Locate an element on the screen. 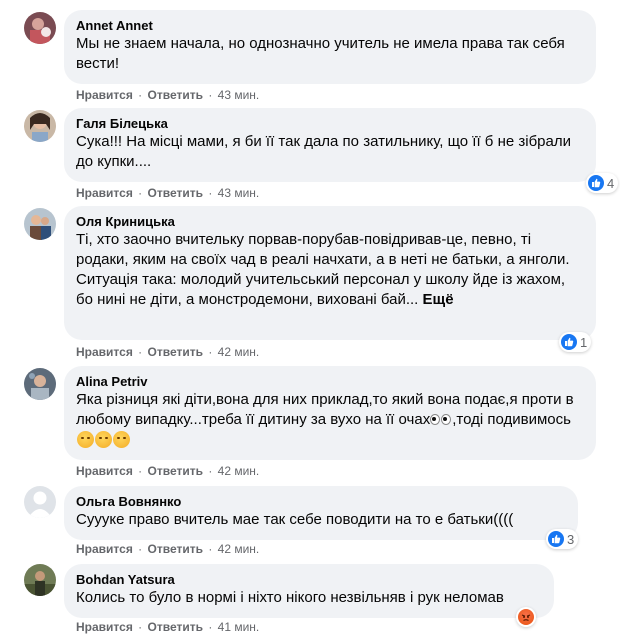 The height and width of the screenshot is (634, 620). comment-actions: Нравится · Ответить · 41 мин. is located at coordinates (167, 627).